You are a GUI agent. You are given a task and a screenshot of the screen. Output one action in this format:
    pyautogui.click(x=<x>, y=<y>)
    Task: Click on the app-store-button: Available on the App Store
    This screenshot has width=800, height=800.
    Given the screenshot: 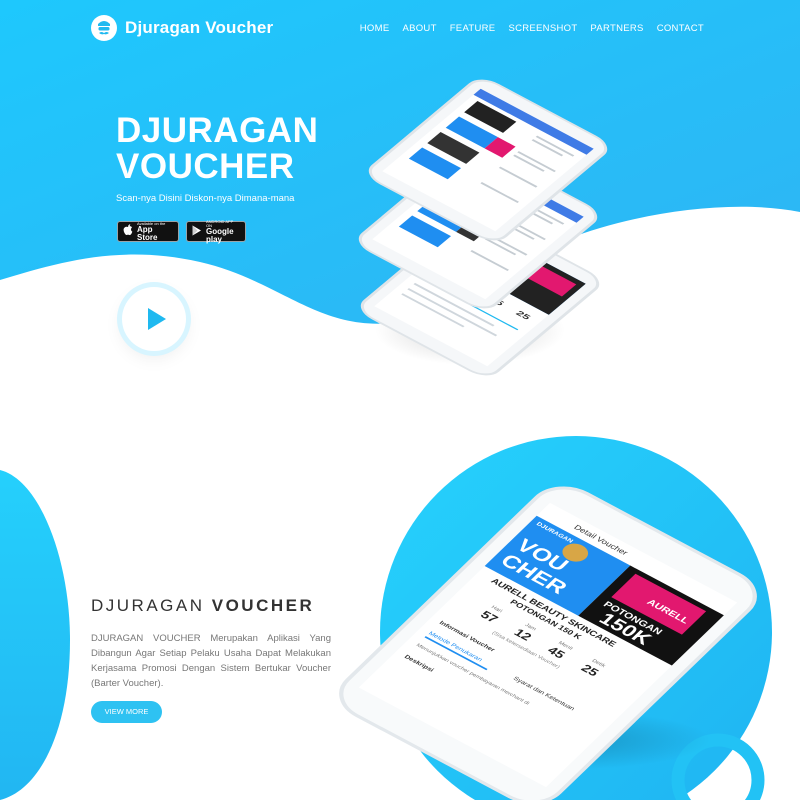 What is the action you would take?
    pyautogui.click(x=148, y=231)
    